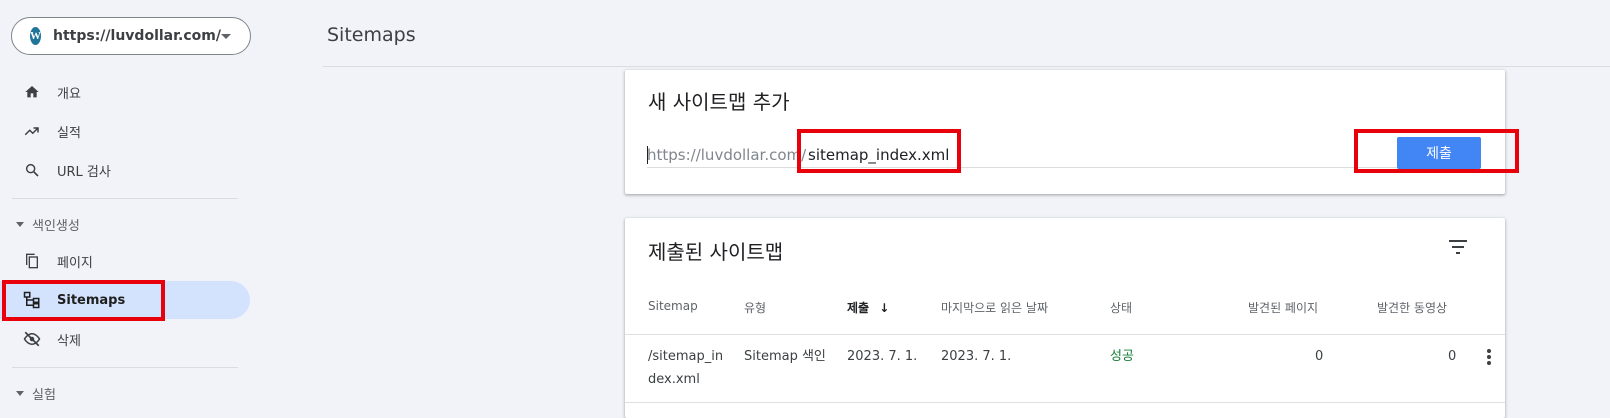  What do you see at coordinates (858, 308) in the screenshot?
I see `column-header-label: 제출` at bounding box center [858, 308].